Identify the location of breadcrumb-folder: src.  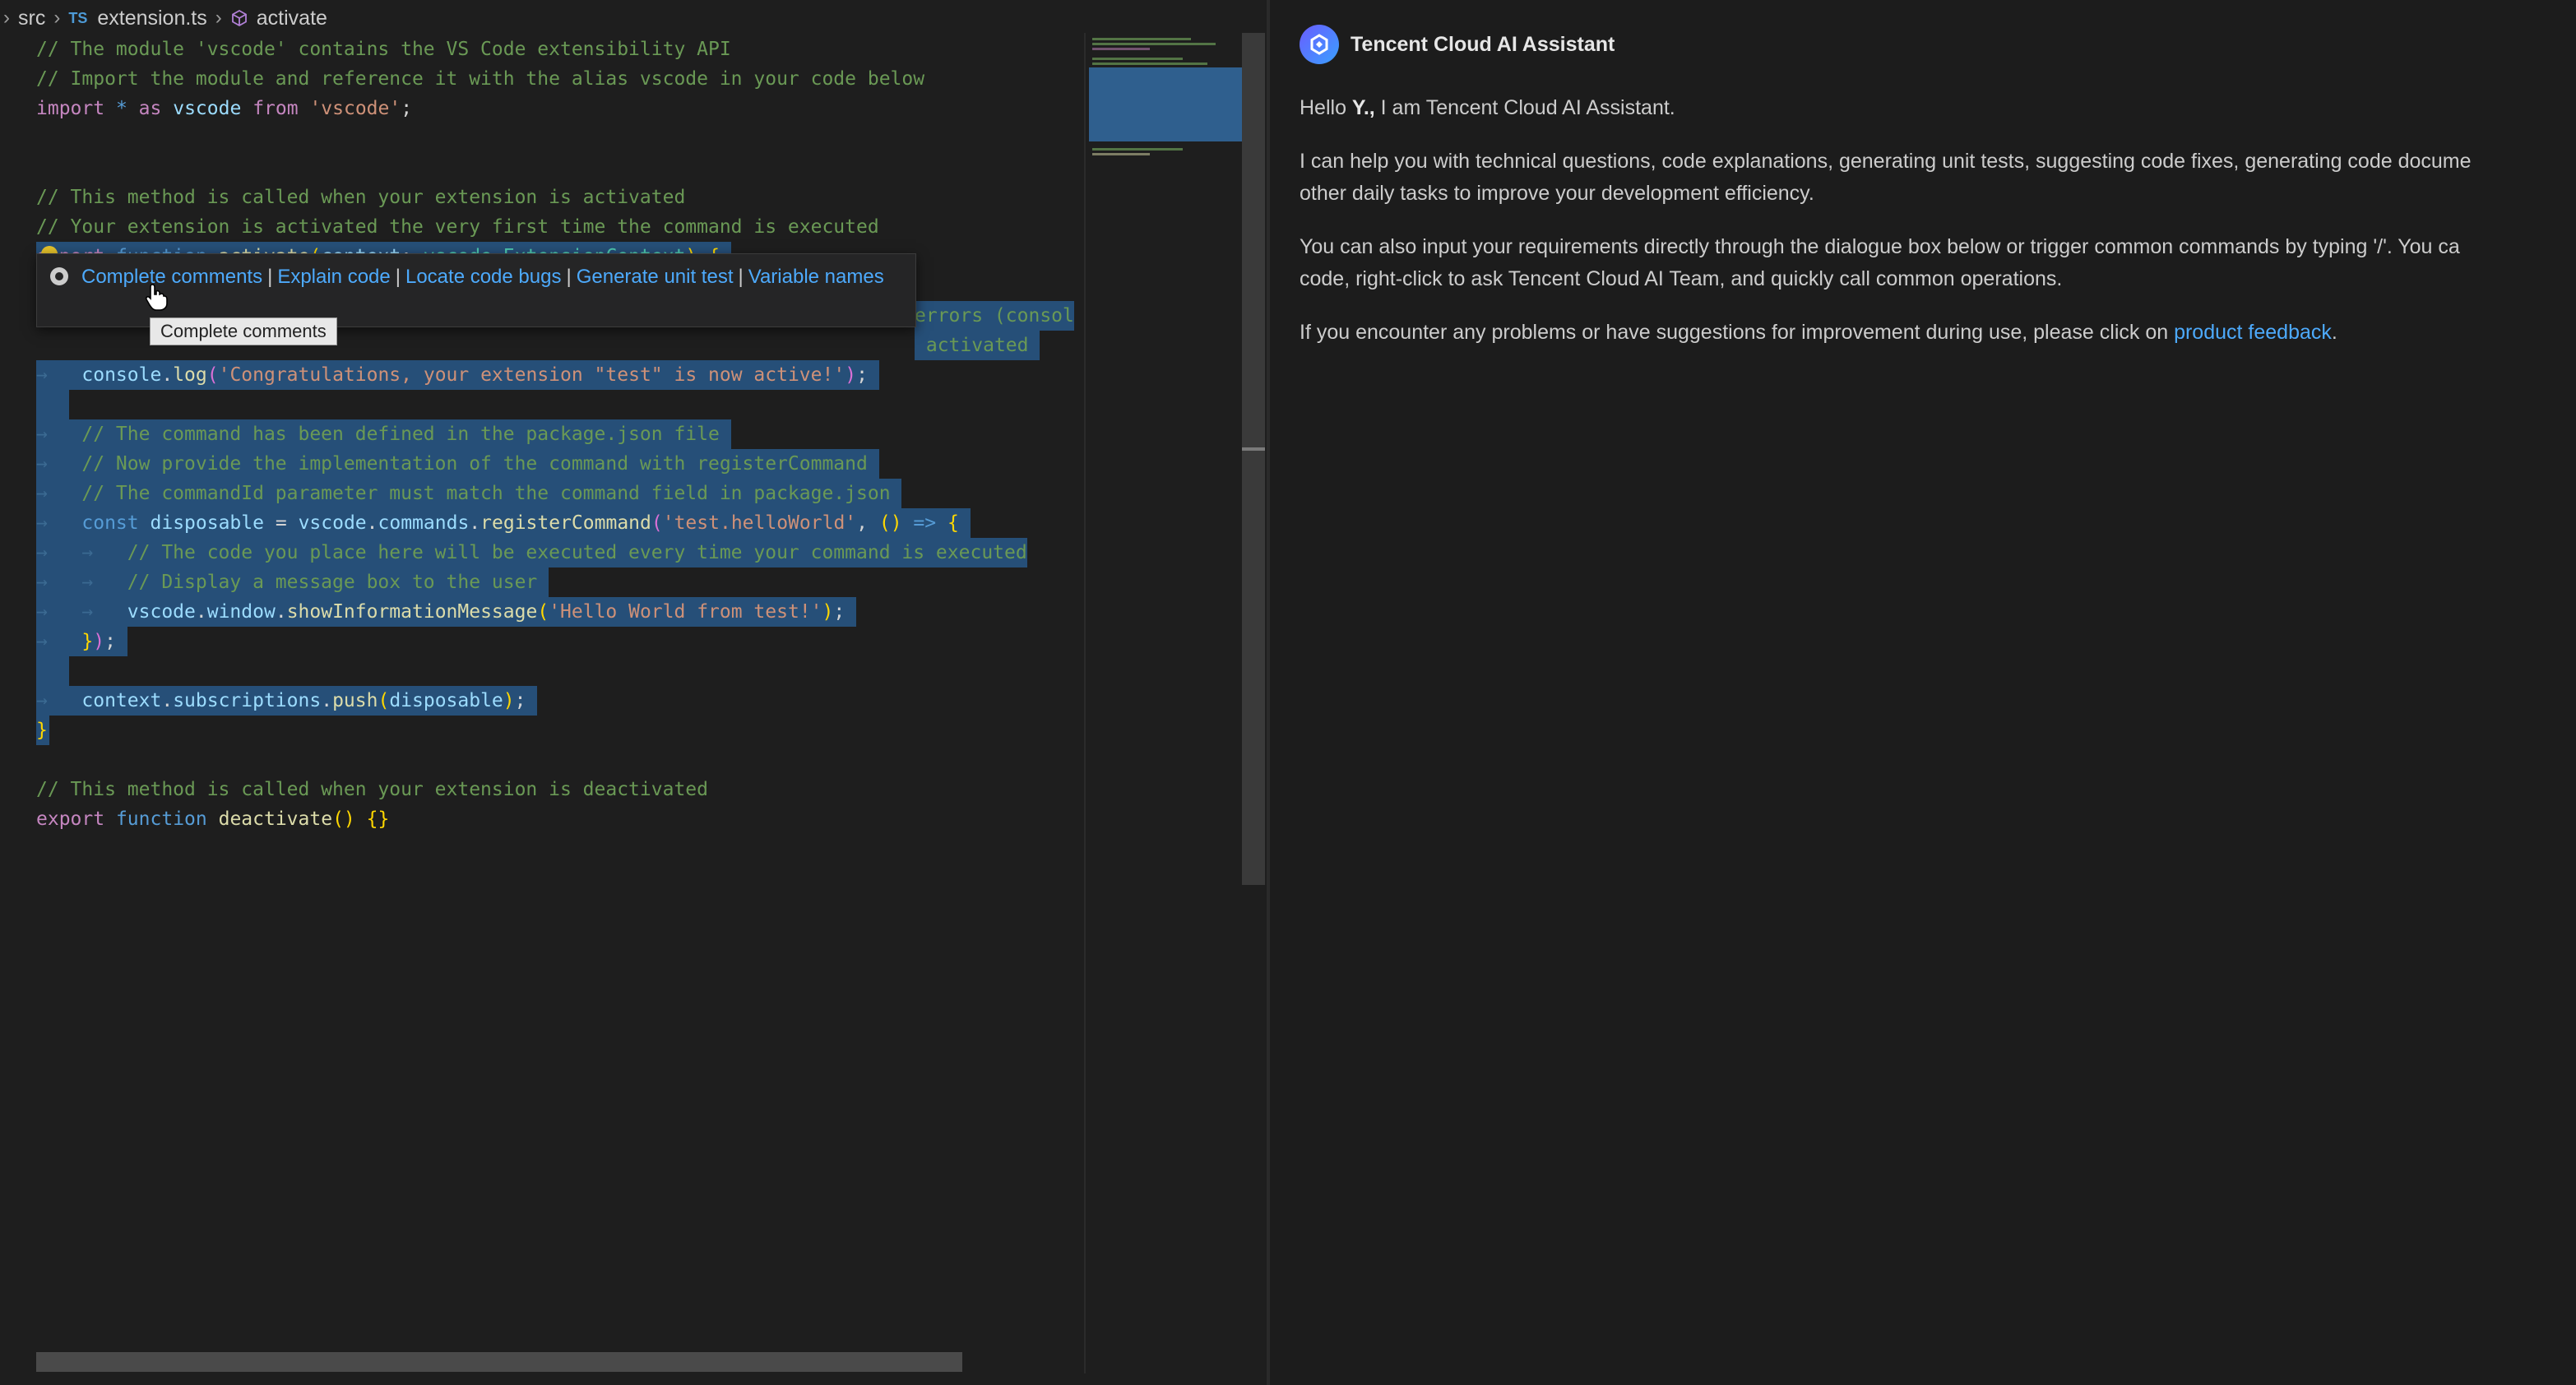
(32, 18).